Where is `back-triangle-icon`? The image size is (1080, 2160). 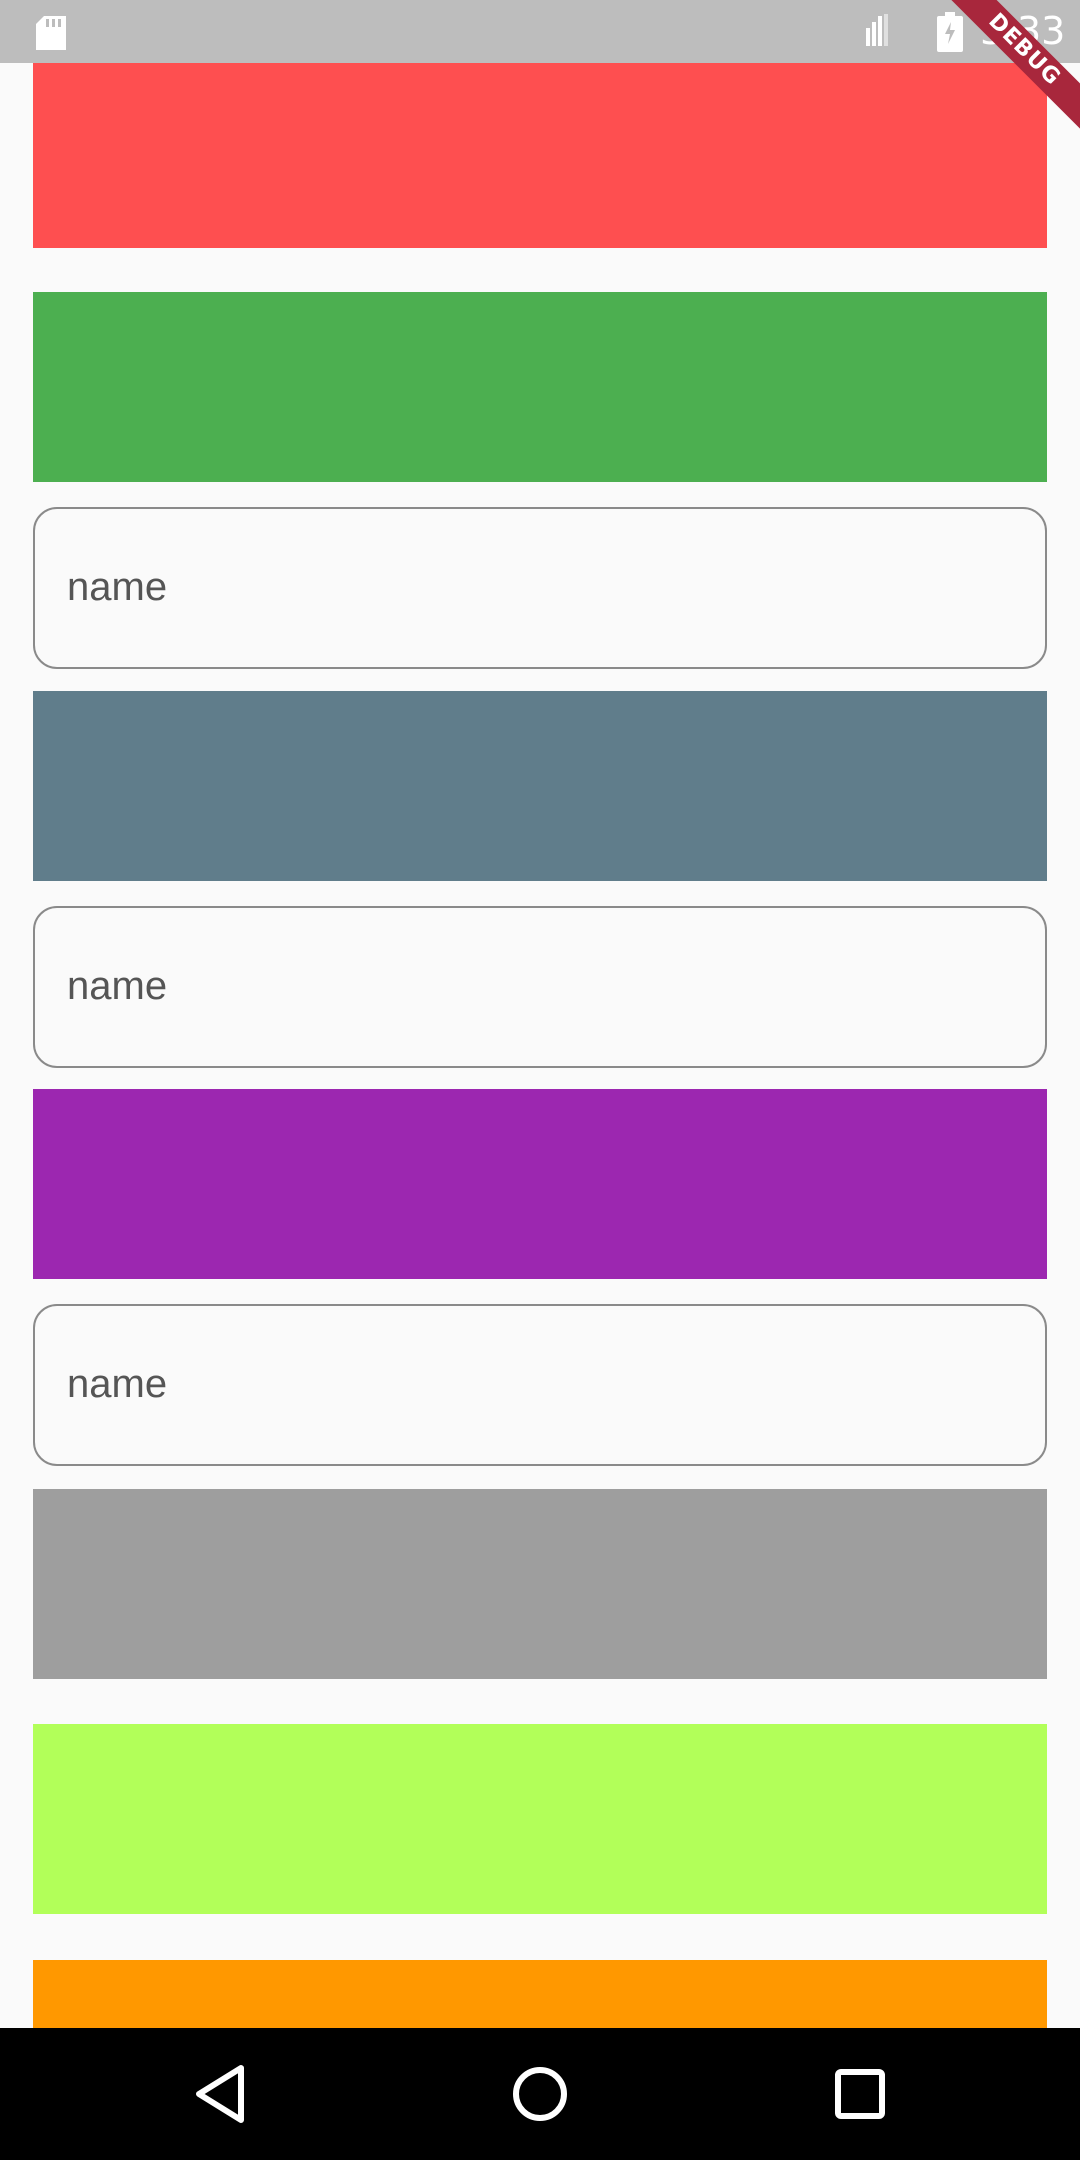 back-triangle-icon is located at coordinates (221, 2094).